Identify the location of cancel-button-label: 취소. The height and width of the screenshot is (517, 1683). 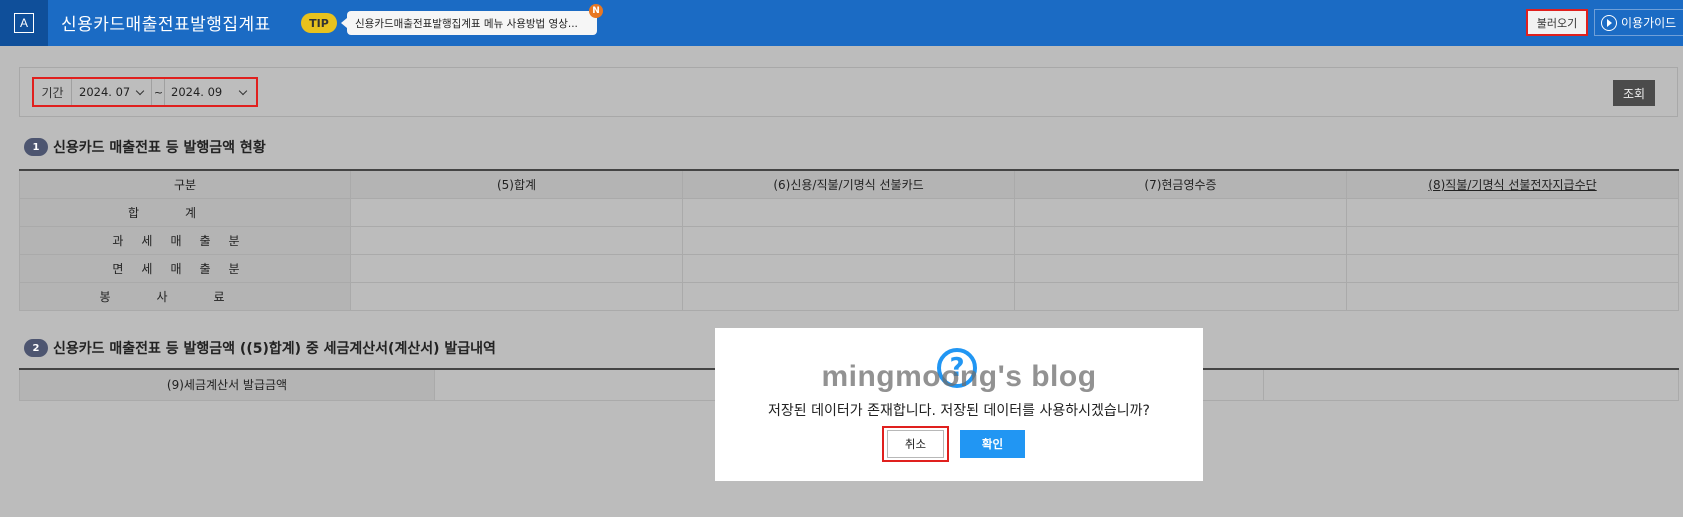
(915, 444).